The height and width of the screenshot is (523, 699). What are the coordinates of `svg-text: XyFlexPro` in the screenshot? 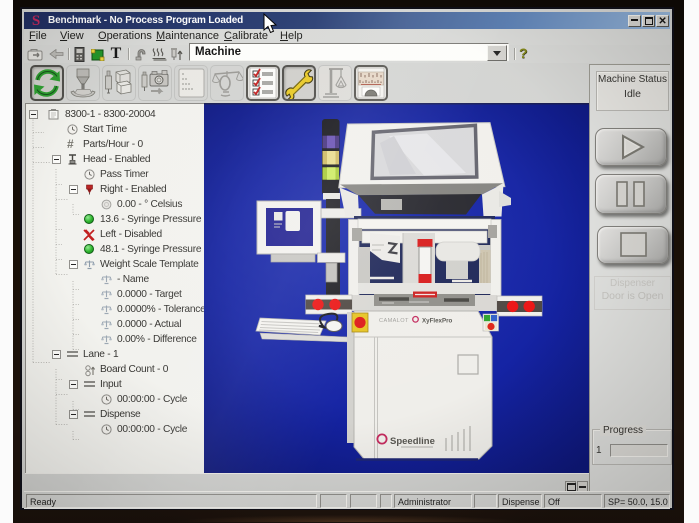 It's located at (437, 321).